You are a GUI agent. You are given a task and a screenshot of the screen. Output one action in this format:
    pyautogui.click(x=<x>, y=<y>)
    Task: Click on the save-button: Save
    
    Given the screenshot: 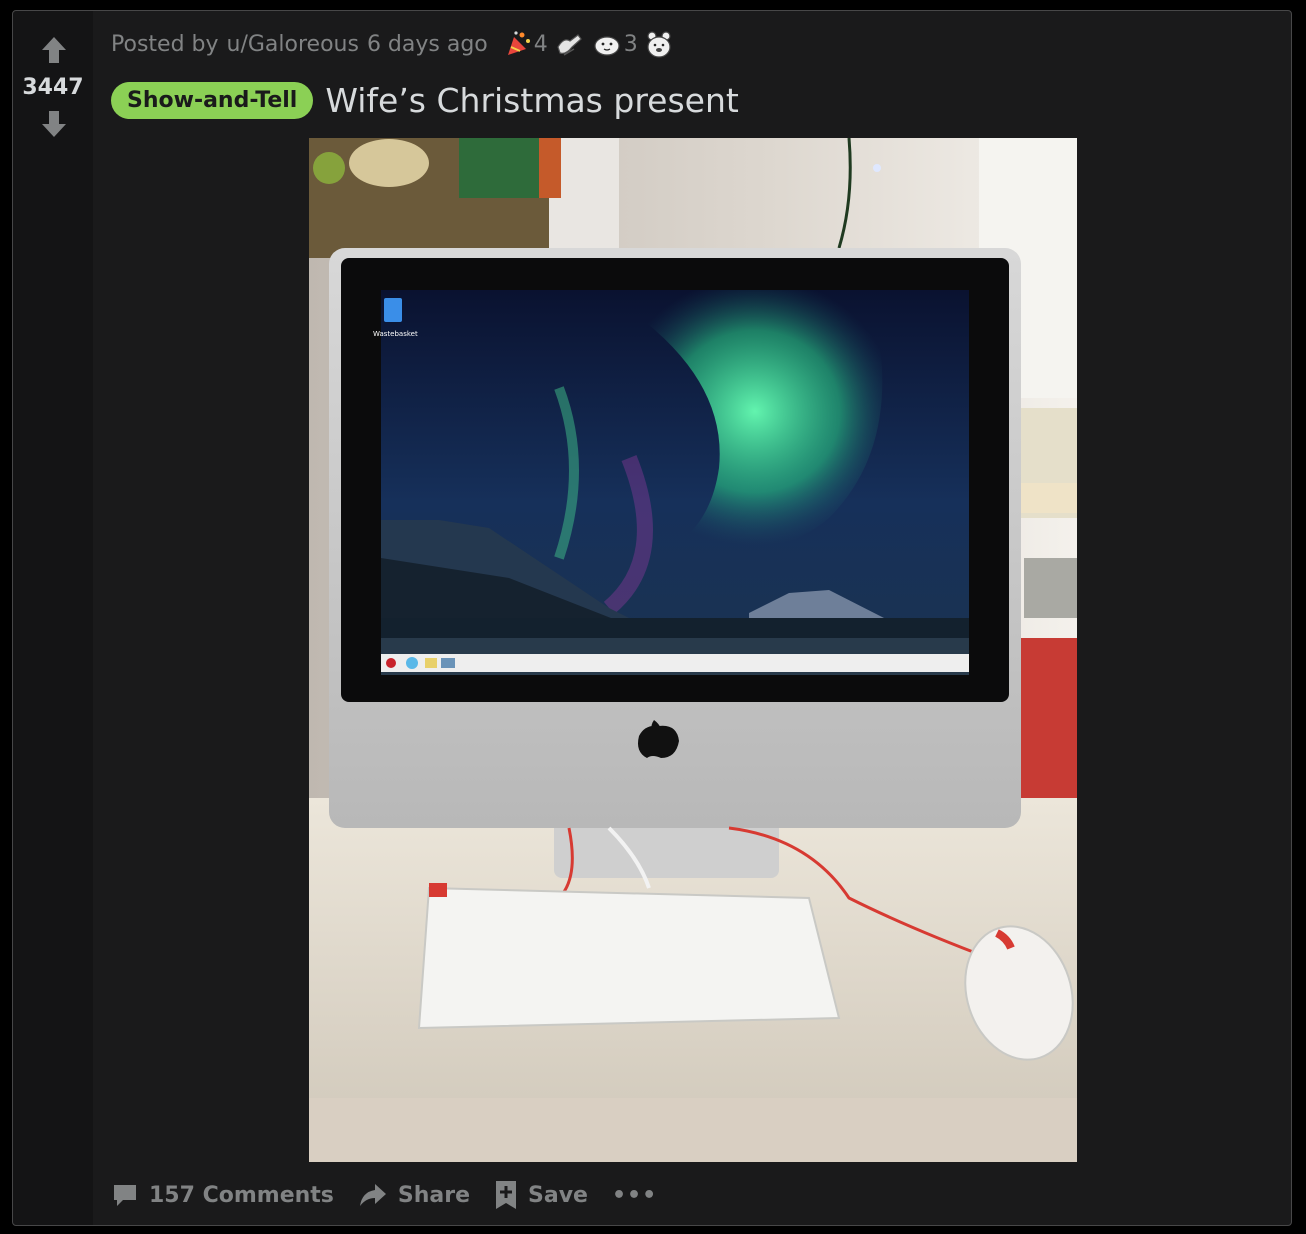 What is the action you would take?
    pyautogui.click(x=541, y=1195)
    